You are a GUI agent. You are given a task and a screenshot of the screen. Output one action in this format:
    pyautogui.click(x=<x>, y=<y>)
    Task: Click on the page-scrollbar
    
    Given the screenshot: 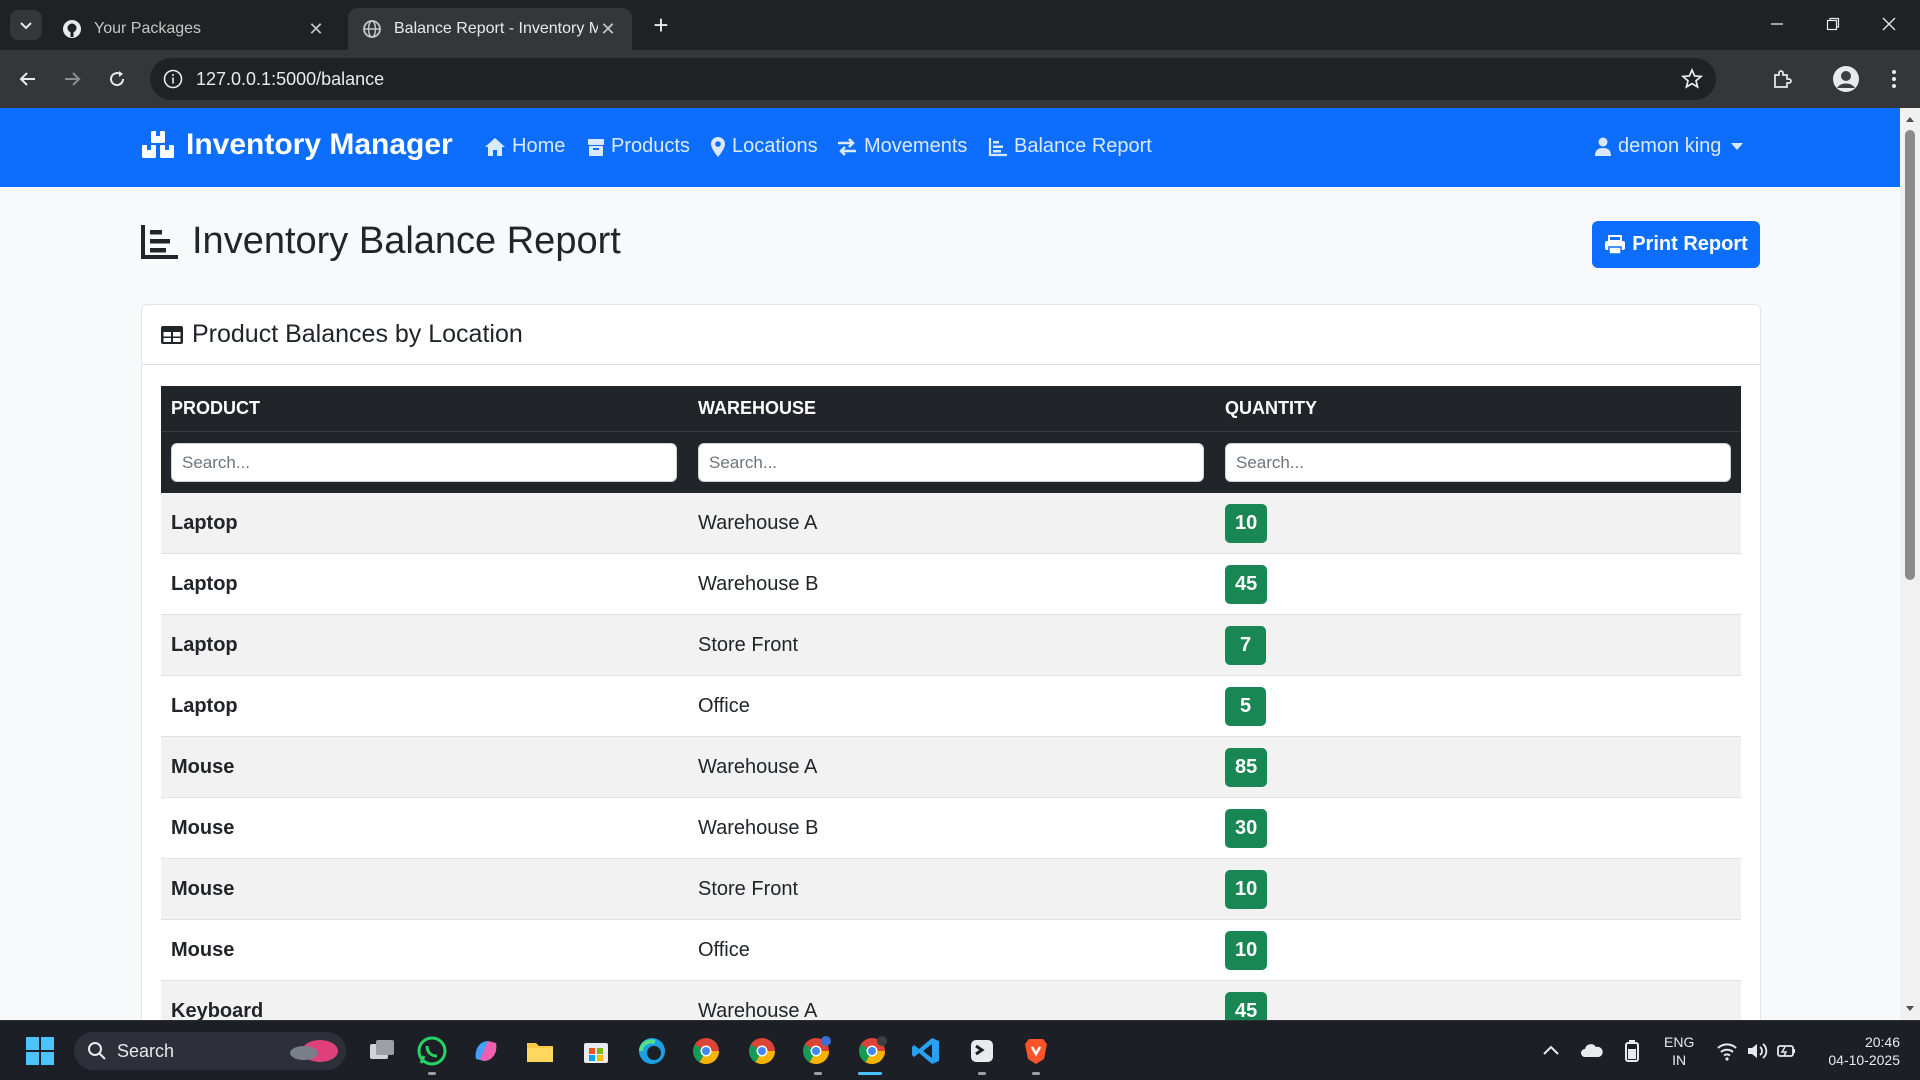 What is the action you would take?
    pyautogui.click(x=1910, y=564)
    